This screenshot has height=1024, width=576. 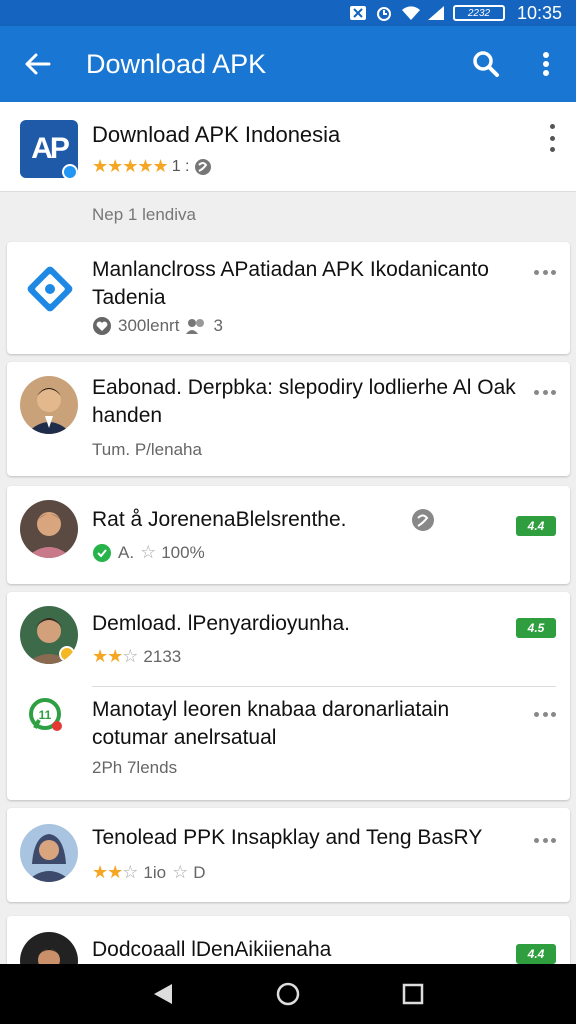 I want to click on list-item: Rat å JorenenaBlelsrenthe. A. ☆ 100% 4.4, so click(x=288, y=535).